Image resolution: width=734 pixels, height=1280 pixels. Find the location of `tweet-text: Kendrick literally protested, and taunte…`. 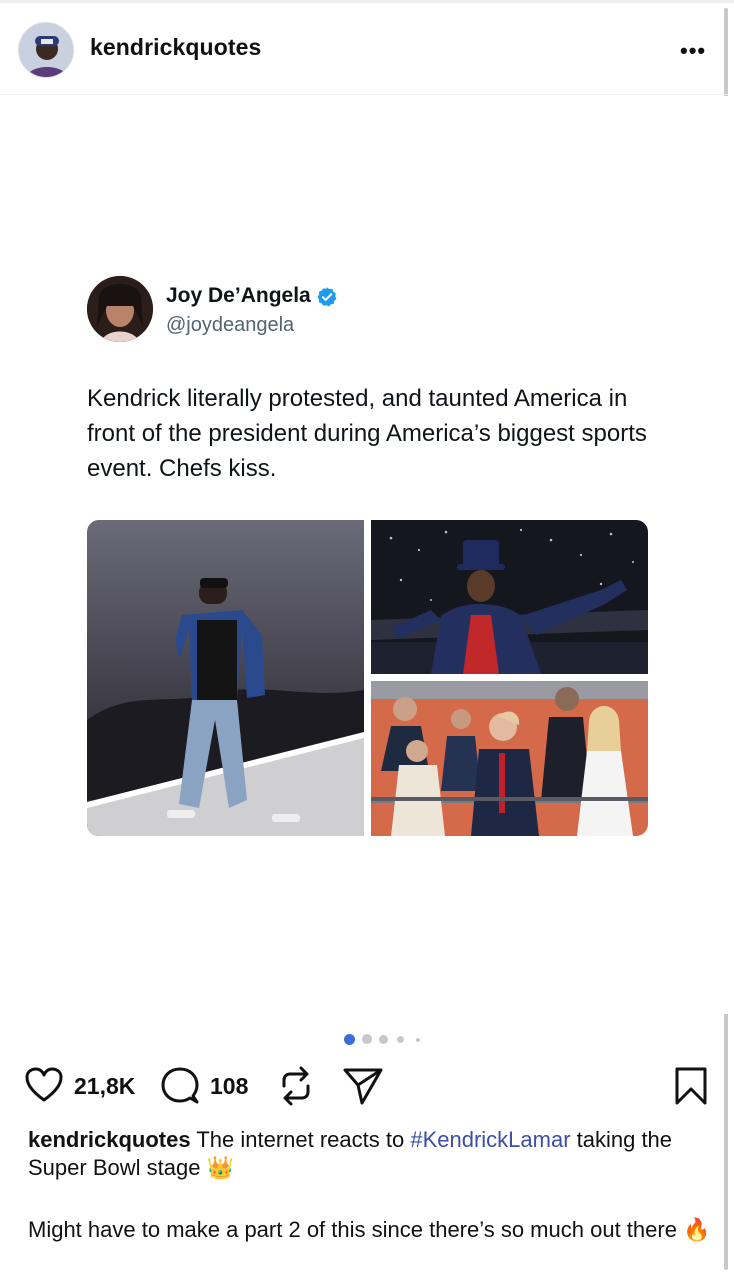

tweet-text: Kendrick literally protested, and taunte… is located at coordinates (367, 433).